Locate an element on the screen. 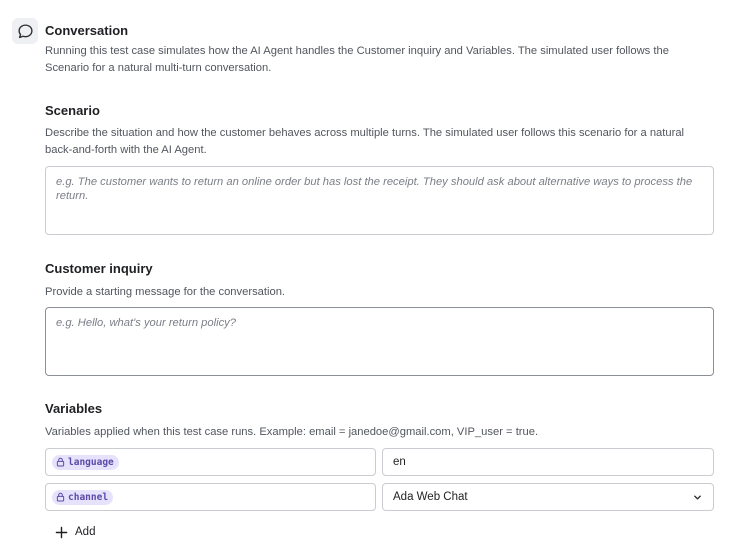  variable-pill-language: language is located at coordinates (85, 462).